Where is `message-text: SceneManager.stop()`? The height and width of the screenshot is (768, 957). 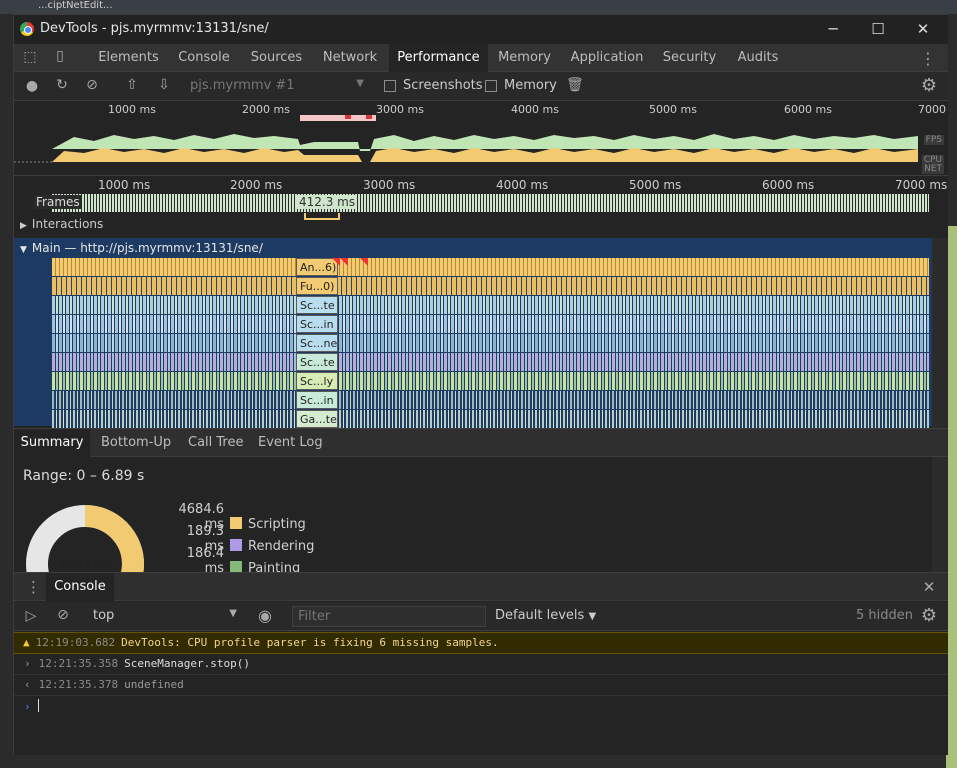
message-text: SceneManager.stop() is located at coordinates (187, 663).